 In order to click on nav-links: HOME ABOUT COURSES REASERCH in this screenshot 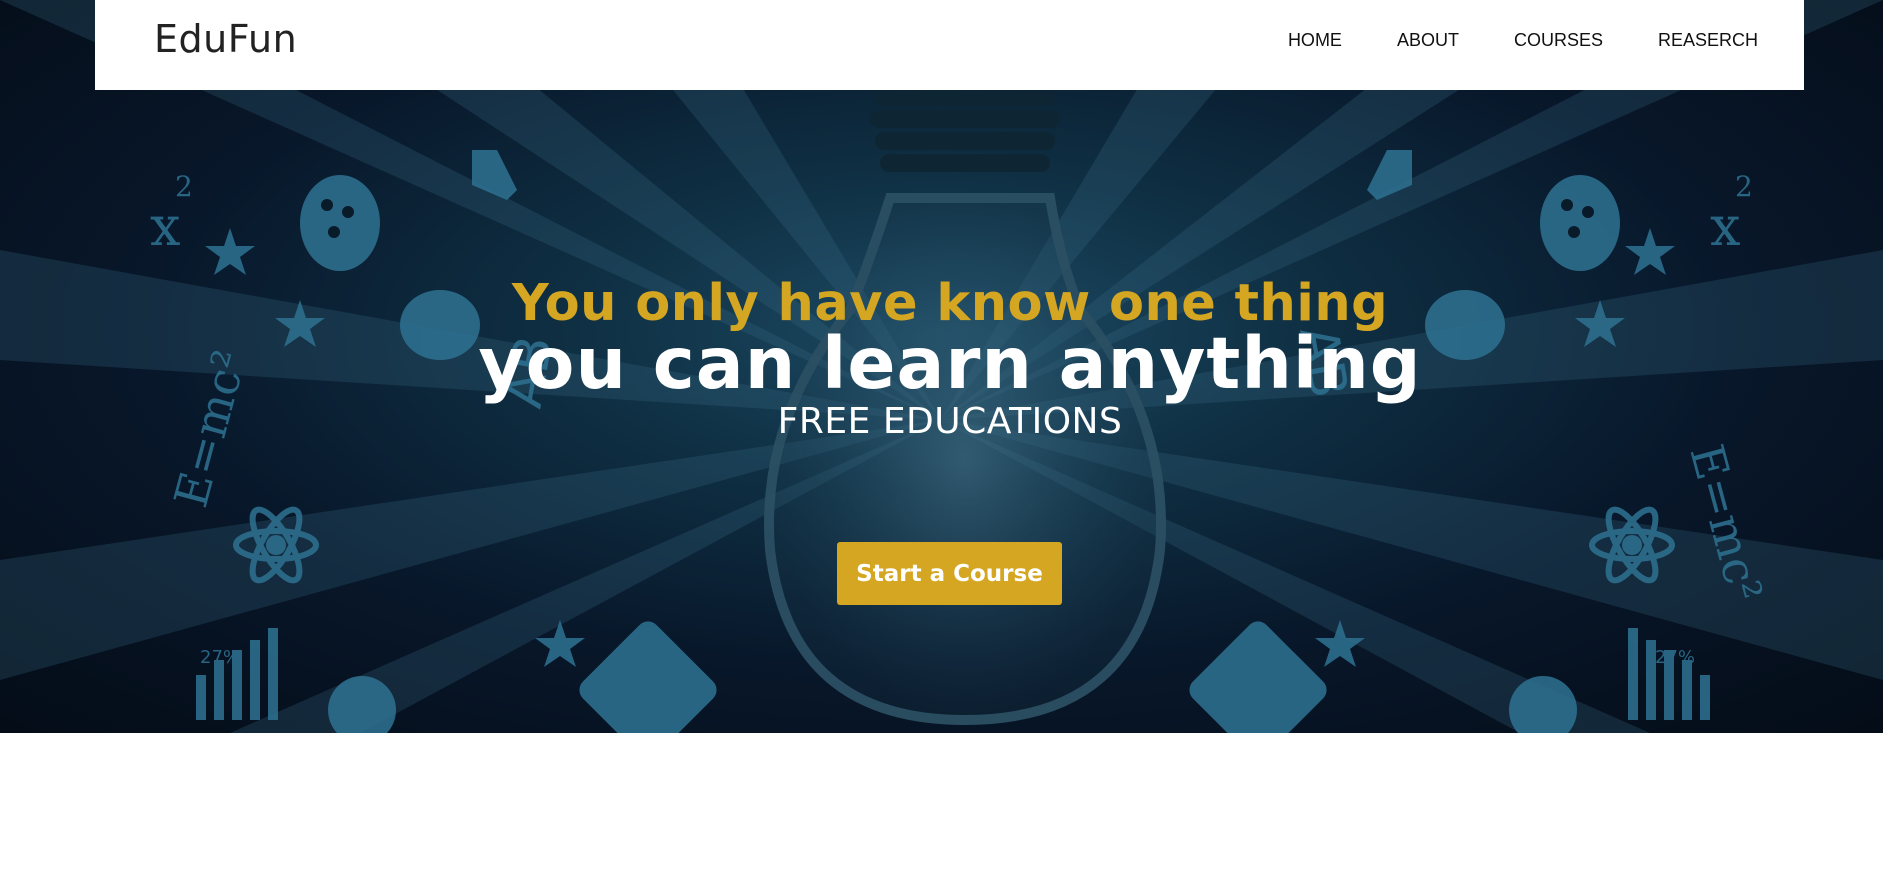, I will do `click(1523, 40)`.